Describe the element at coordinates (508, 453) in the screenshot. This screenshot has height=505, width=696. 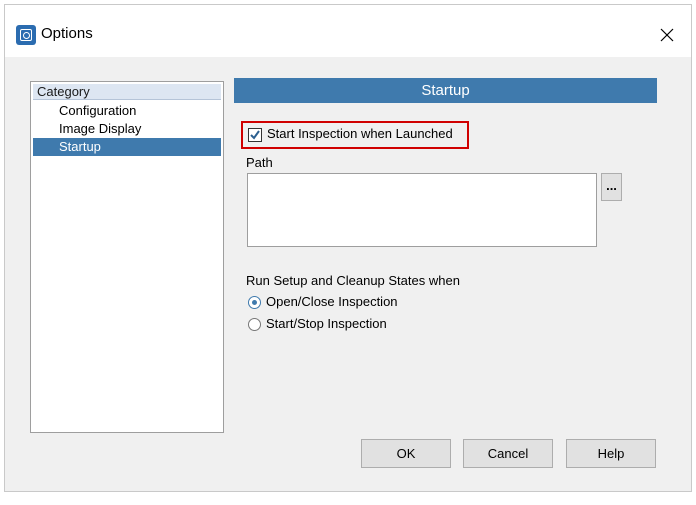
I see `cancel-button: Cancel` at that location.